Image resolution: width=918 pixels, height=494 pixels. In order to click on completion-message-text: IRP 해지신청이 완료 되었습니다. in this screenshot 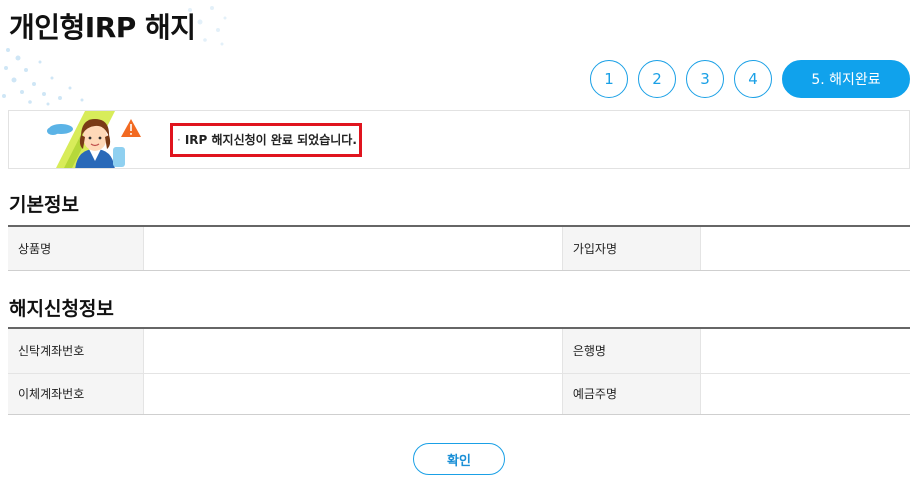, I will do `click(270, 140)`.